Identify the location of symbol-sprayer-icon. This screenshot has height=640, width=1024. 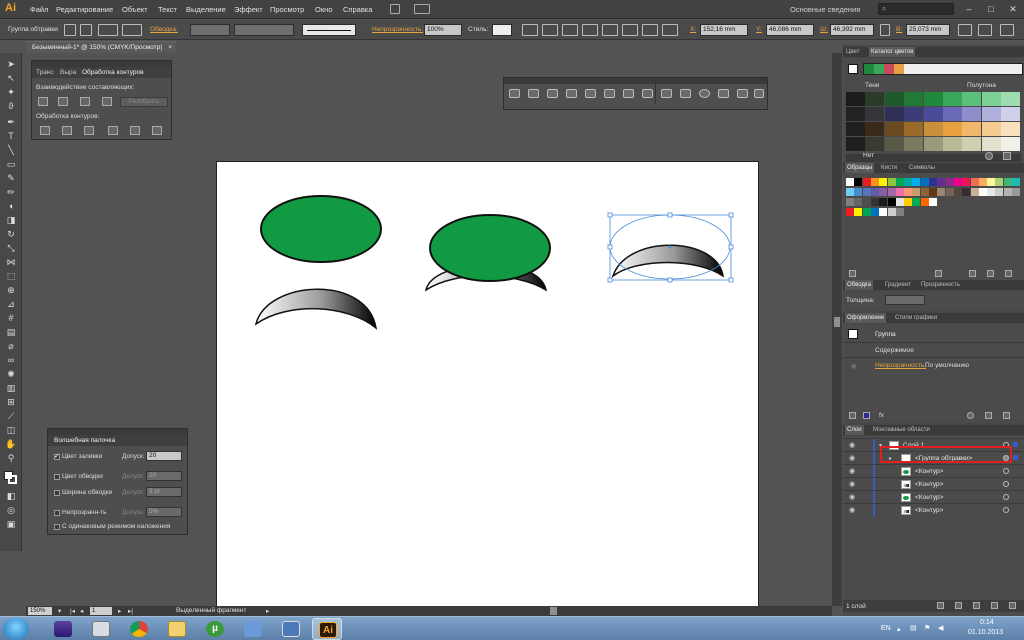
(514, 93).